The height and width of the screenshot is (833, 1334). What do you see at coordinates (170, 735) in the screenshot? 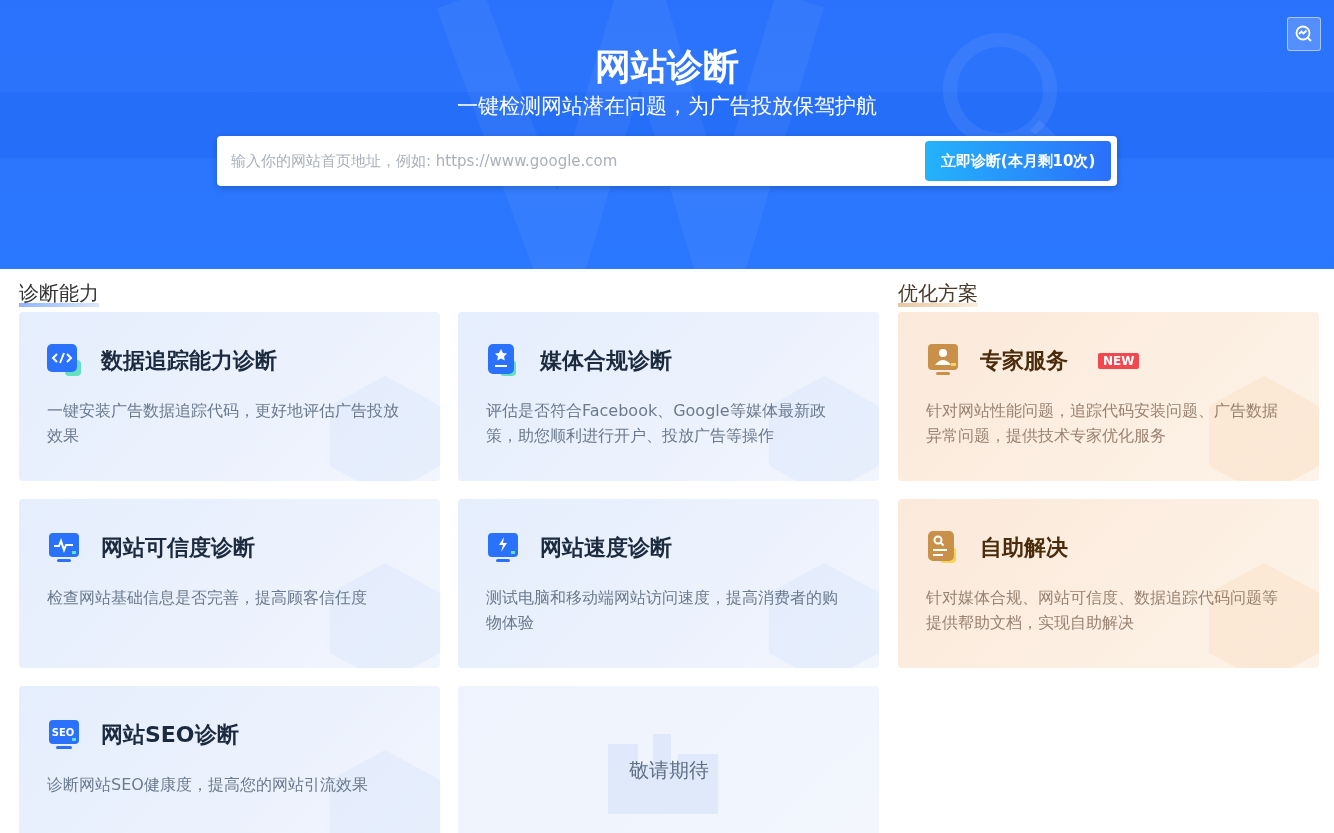
I see `card-title: 网站SEO诊断` at bounding box center [170, 735].